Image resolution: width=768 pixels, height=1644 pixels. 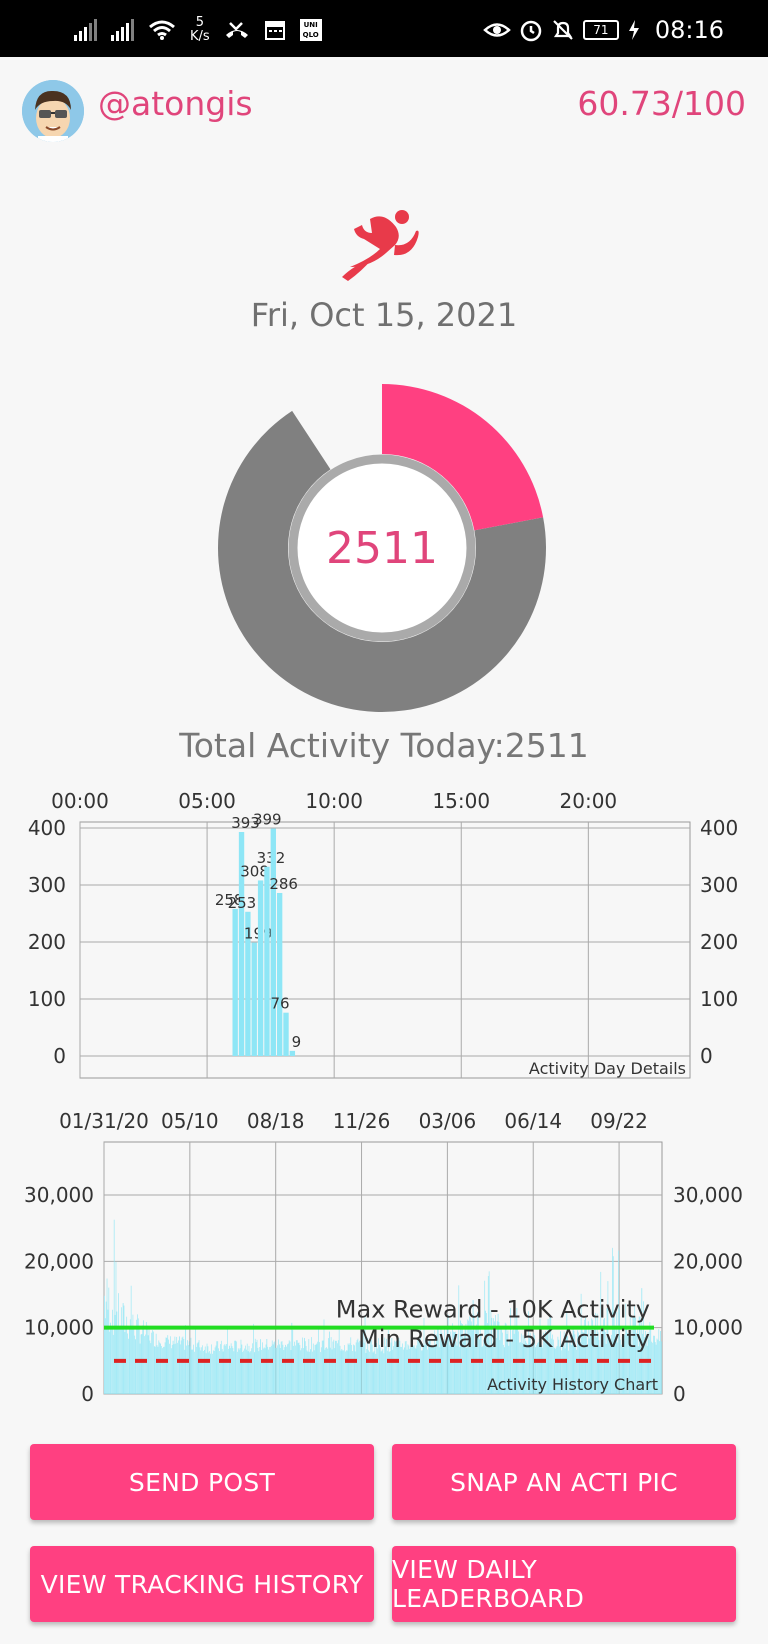 I want to click on view-daily-leaderboard-button: VIEW DAILY LEADERBOARD, so click(x=564, y=1584).